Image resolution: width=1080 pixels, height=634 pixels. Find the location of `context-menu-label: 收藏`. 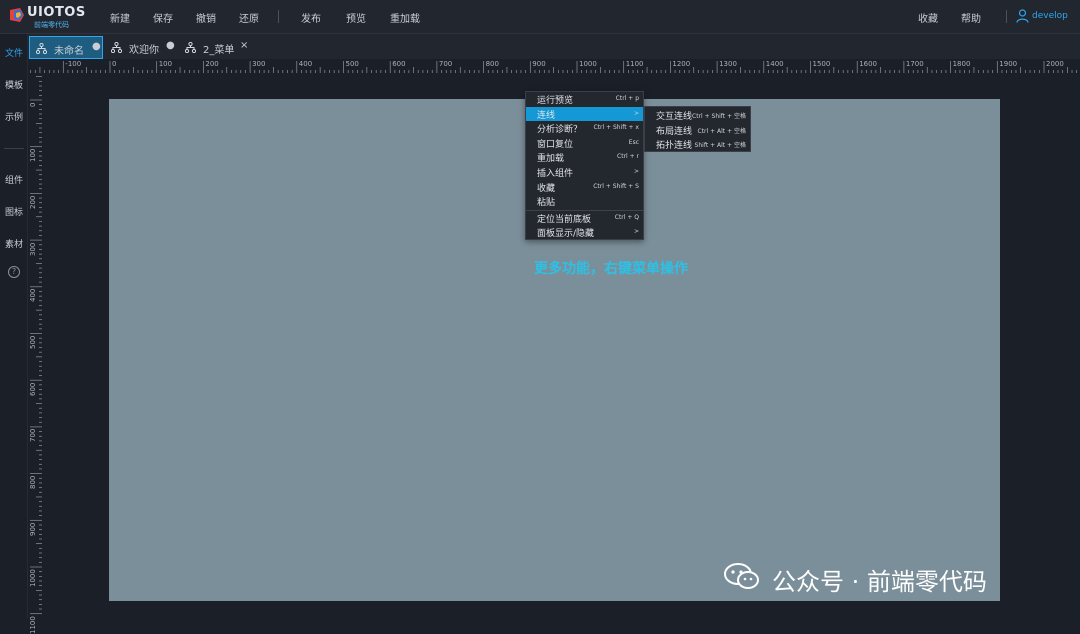

context-menu-label: 收藏 is located at coordinates (546, 188).